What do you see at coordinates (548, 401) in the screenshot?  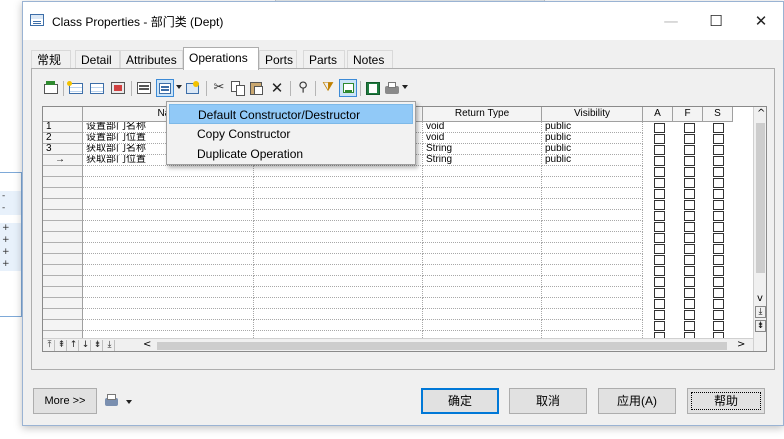 I see `cancel-button: 取消` at bounding box center [548, 401].